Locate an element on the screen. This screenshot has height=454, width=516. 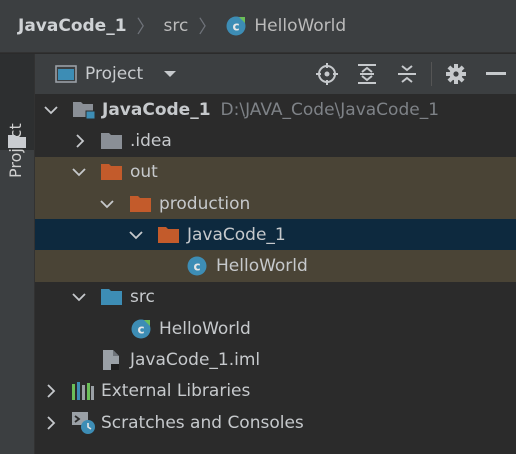
collapse-all-icon is located at coordinates (407, 74).